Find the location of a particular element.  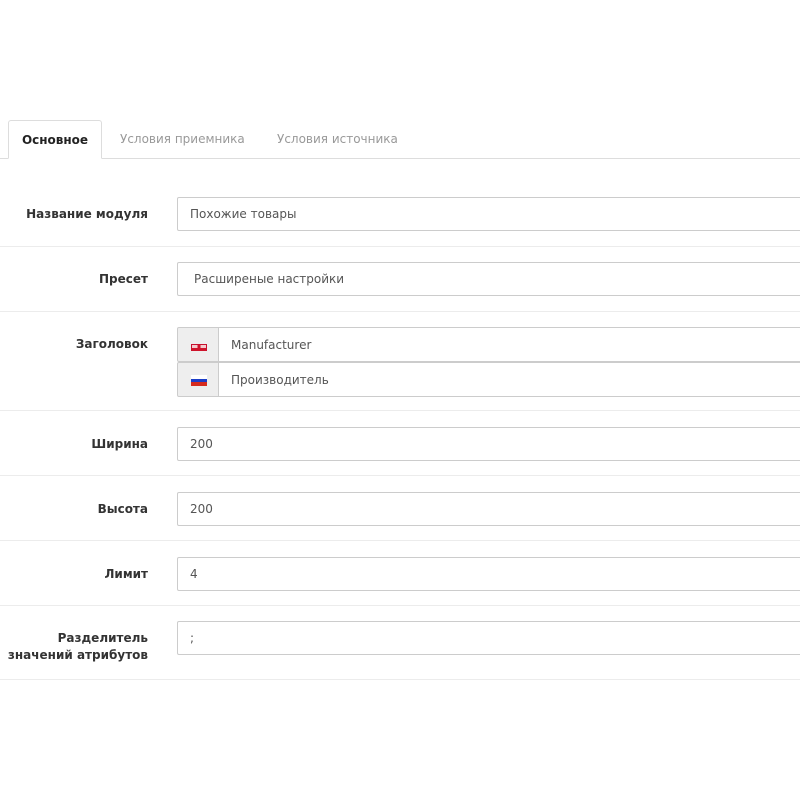

heading-ru-input is located at coordinates (509, 379).